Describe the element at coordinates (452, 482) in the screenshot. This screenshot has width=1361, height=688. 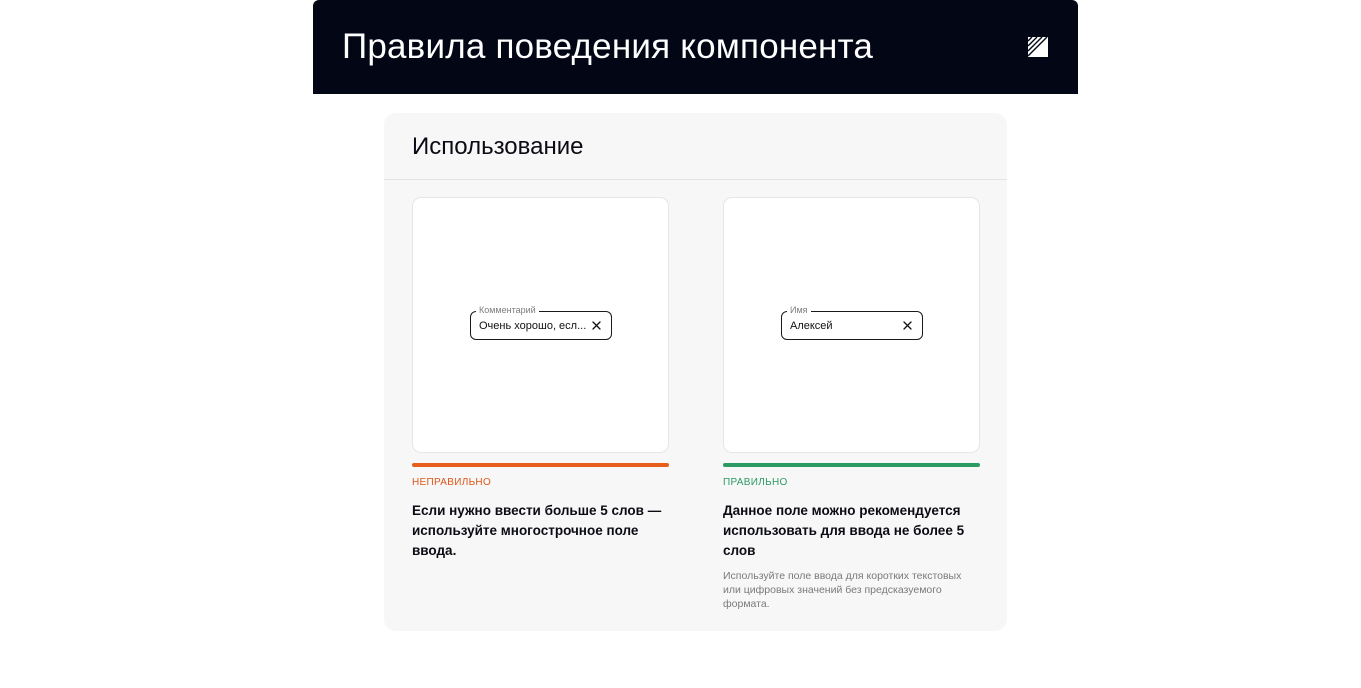
I see `verdict-label: НЕПРАВИЛЬНО` at that location.